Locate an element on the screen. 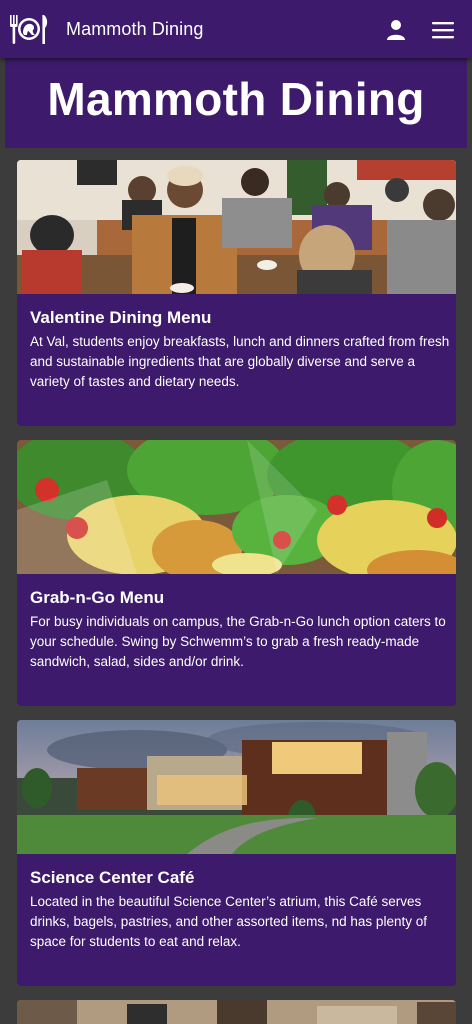 The width and height of the screenshot is (472, 1024). card-image-dining-hall is located at coordinates (236, 227).